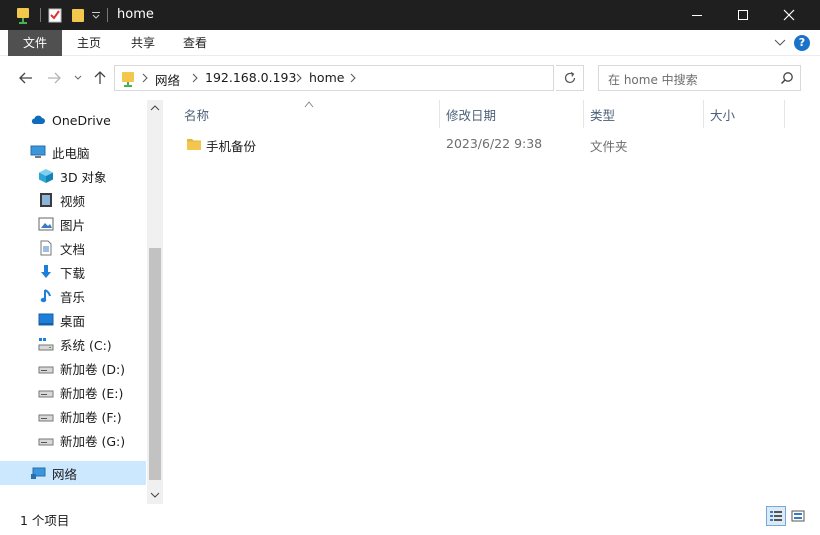 This screenshot has width=820, height=535. I want to click on customize-toolbar-icon, so click(96, 15).